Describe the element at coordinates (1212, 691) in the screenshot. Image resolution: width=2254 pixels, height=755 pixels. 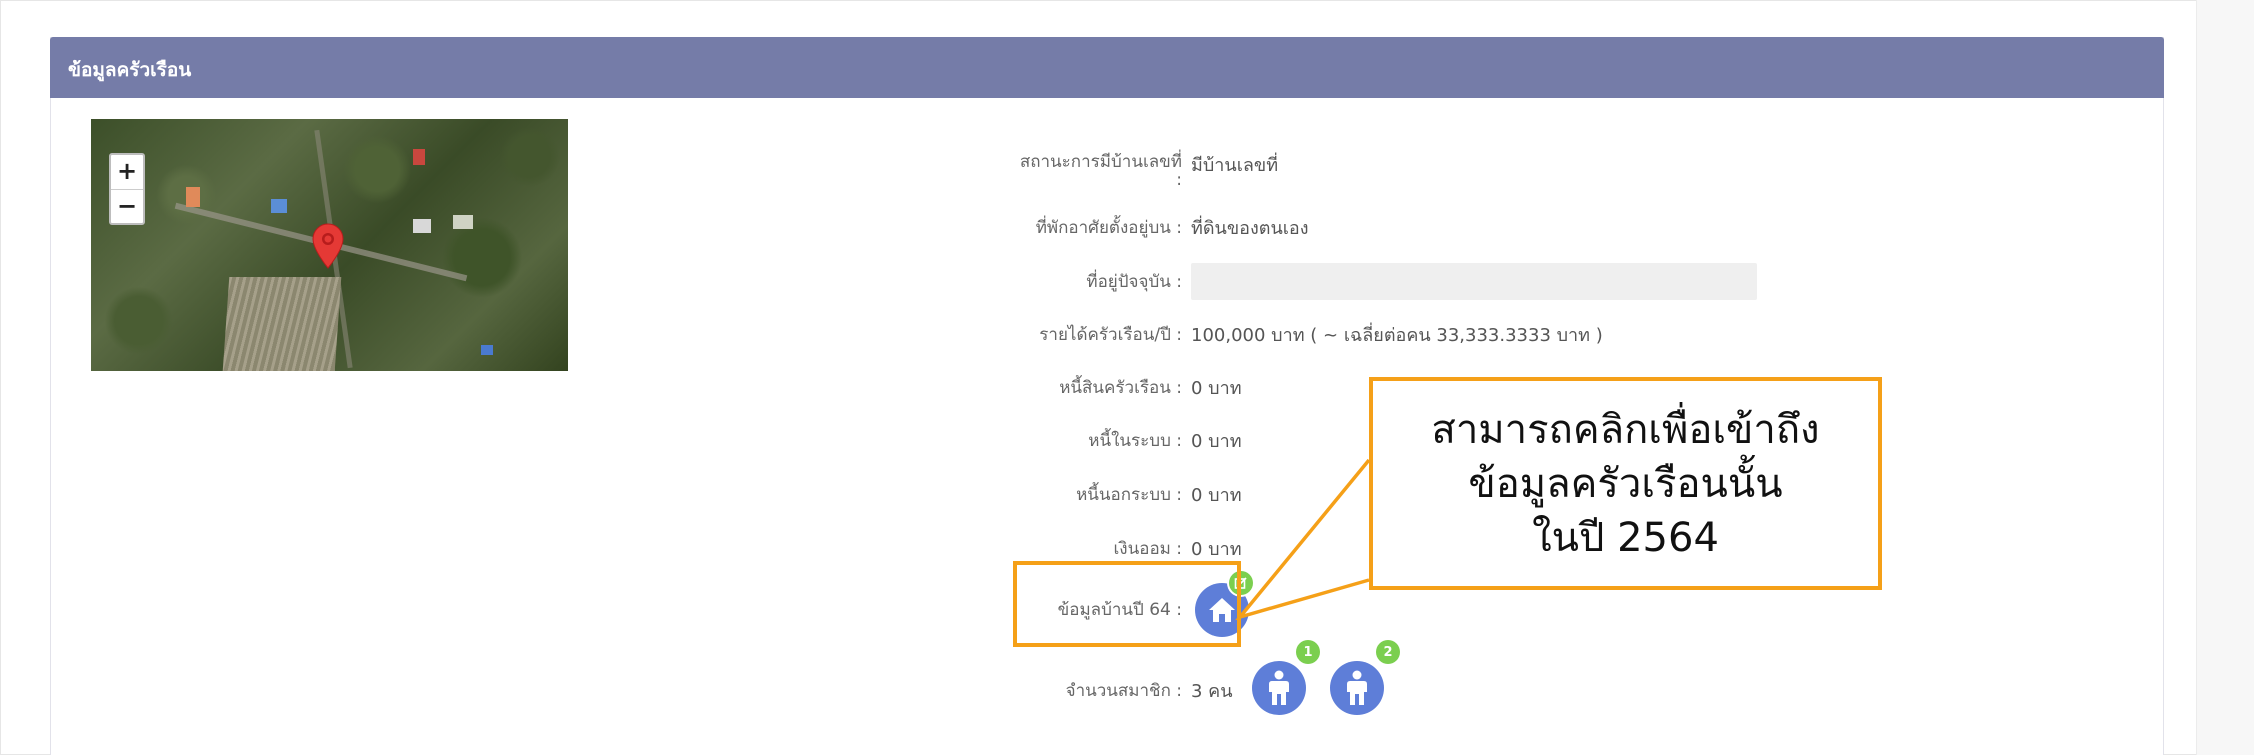
I see `members-count-value: 3 คน` at that location.